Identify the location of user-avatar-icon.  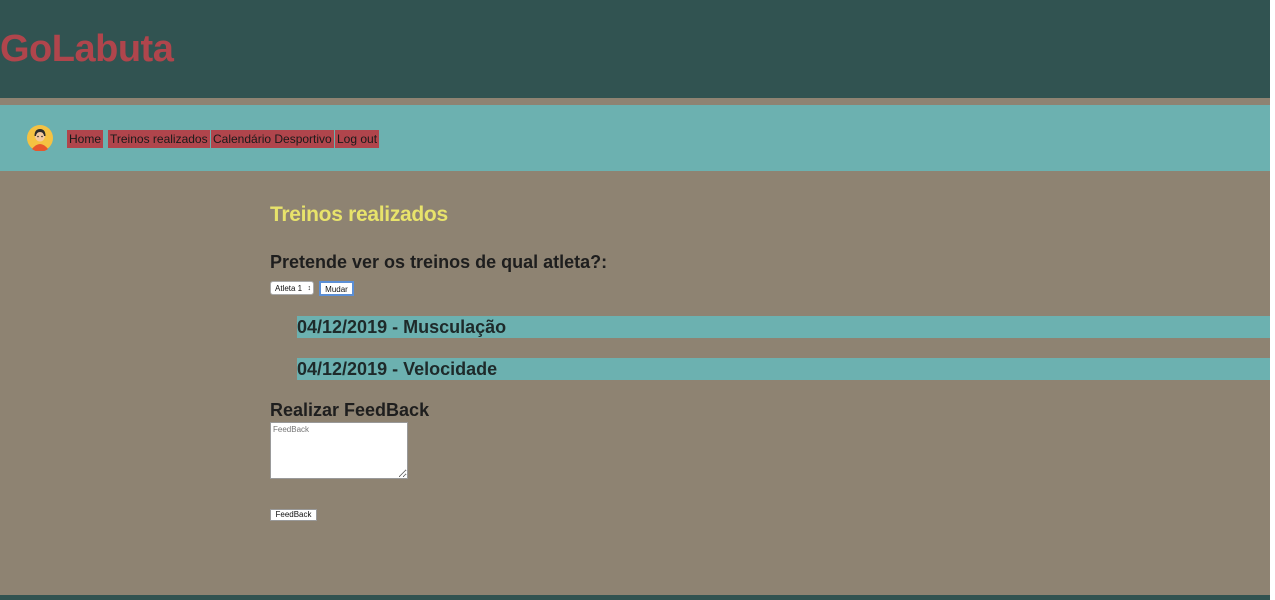
(40, 138).